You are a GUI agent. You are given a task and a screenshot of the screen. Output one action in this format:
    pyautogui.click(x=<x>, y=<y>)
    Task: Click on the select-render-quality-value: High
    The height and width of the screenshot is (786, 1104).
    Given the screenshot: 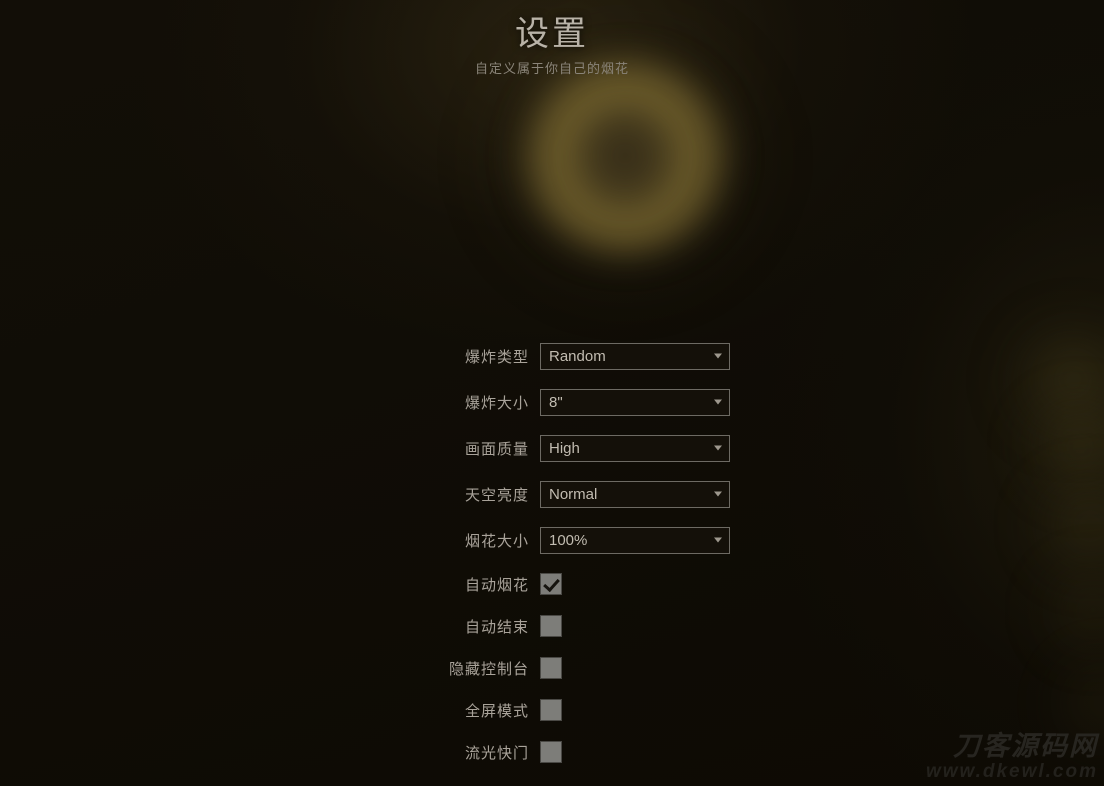 What is the action you would take?
    pyautogui.click(x=564, y=448)
    